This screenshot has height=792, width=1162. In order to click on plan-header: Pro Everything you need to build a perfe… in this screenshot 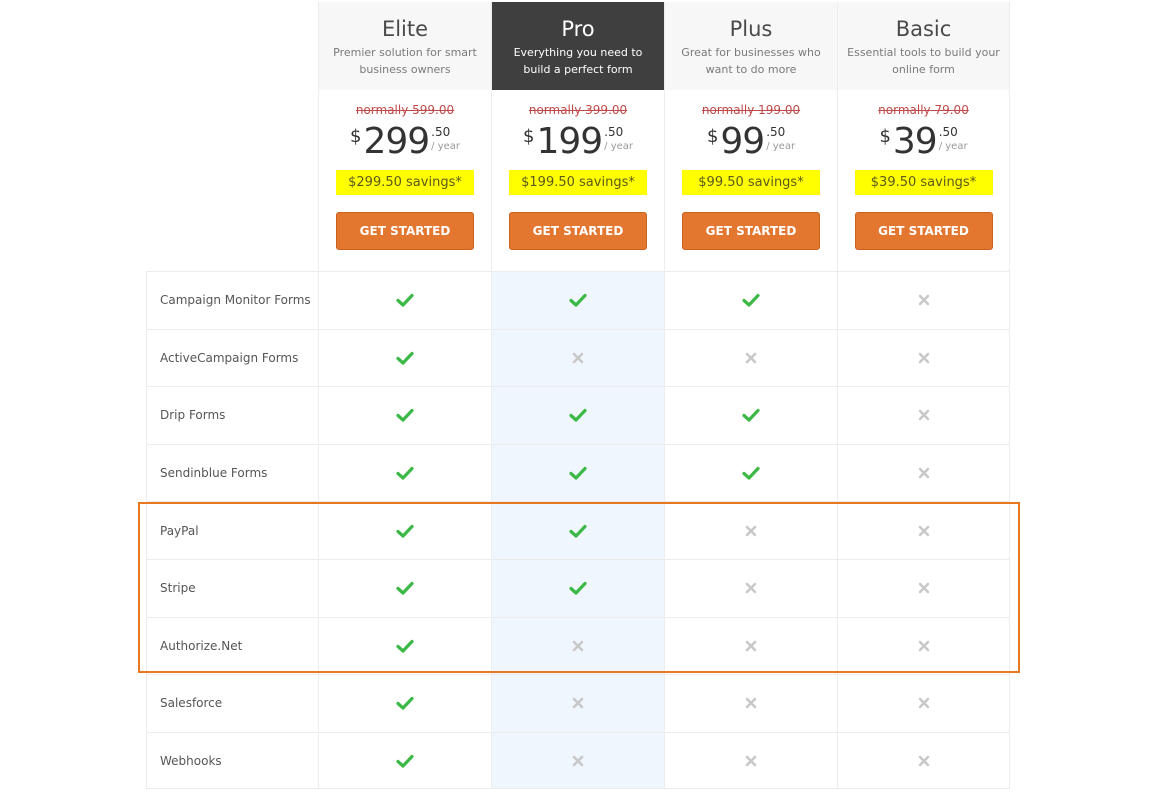, I will do `click(578, 46)`.